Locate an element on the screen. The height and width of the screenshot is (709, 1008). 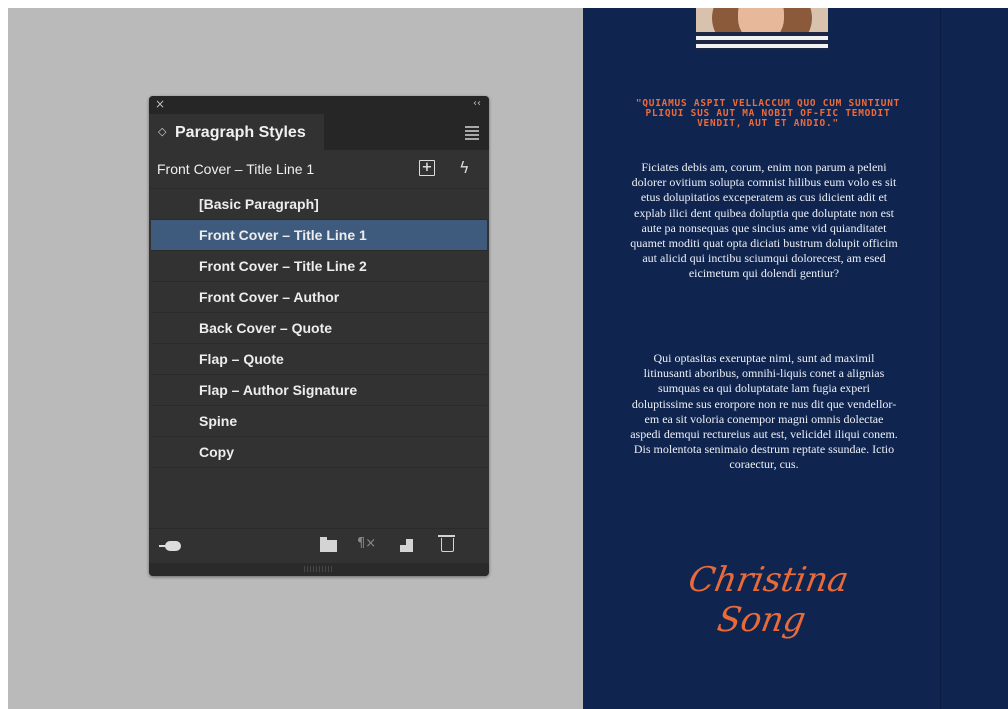
list-item: Flap – Author Signature is located at coordinates (319, 390).